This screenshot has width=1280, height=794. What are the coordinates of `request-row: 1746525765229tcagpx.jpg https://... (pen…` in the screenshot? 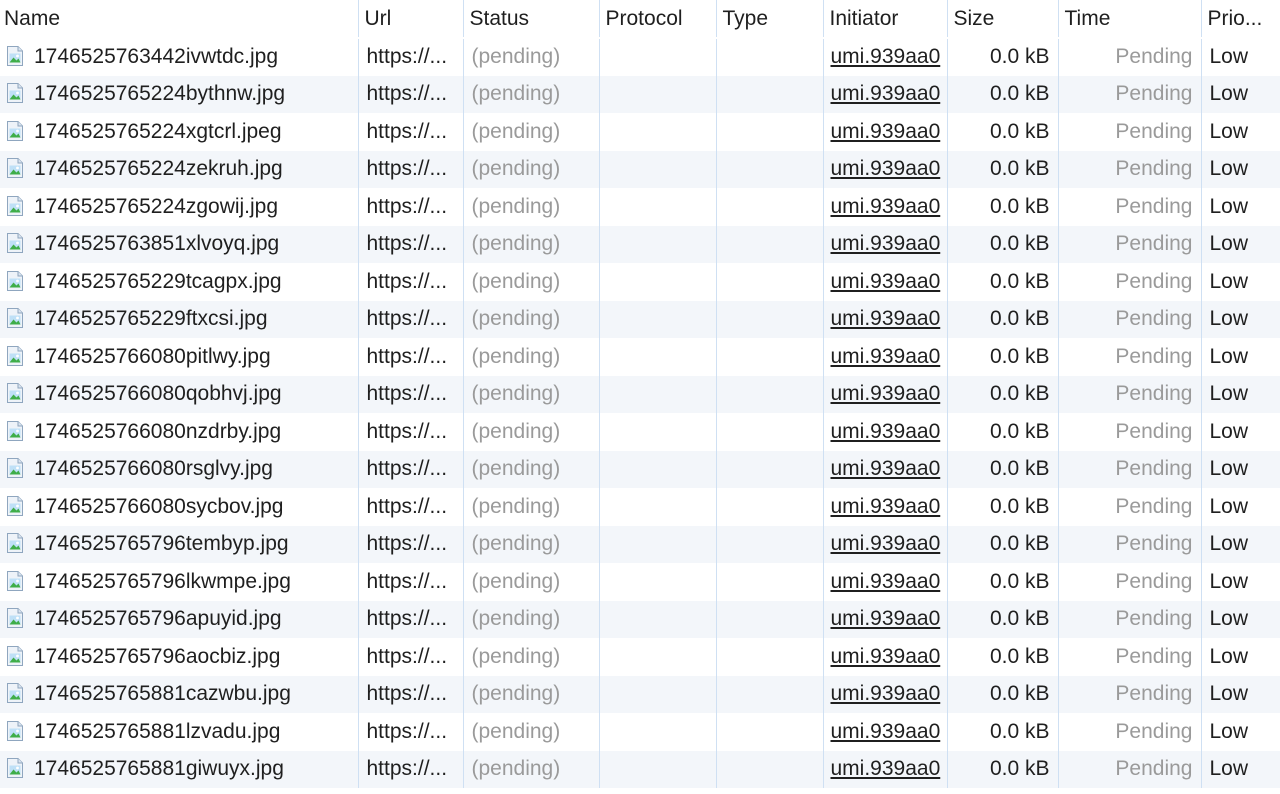 It's located at (640, 282).